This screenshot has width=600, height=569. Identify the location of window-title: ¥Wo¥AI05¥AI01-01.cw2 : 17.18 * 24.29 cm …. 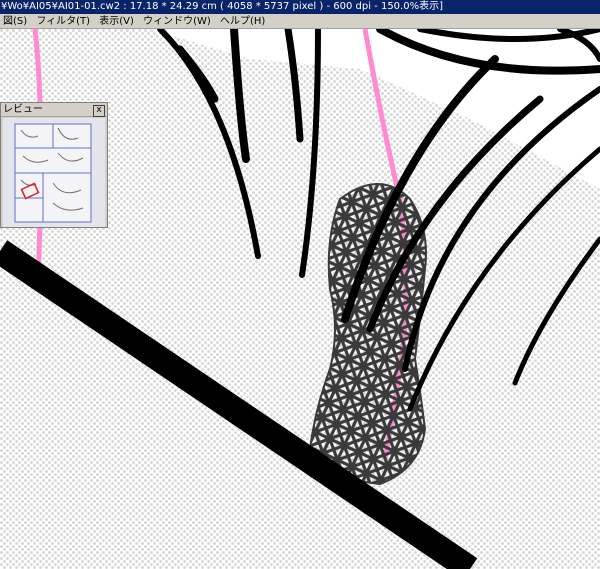
(222, 6).